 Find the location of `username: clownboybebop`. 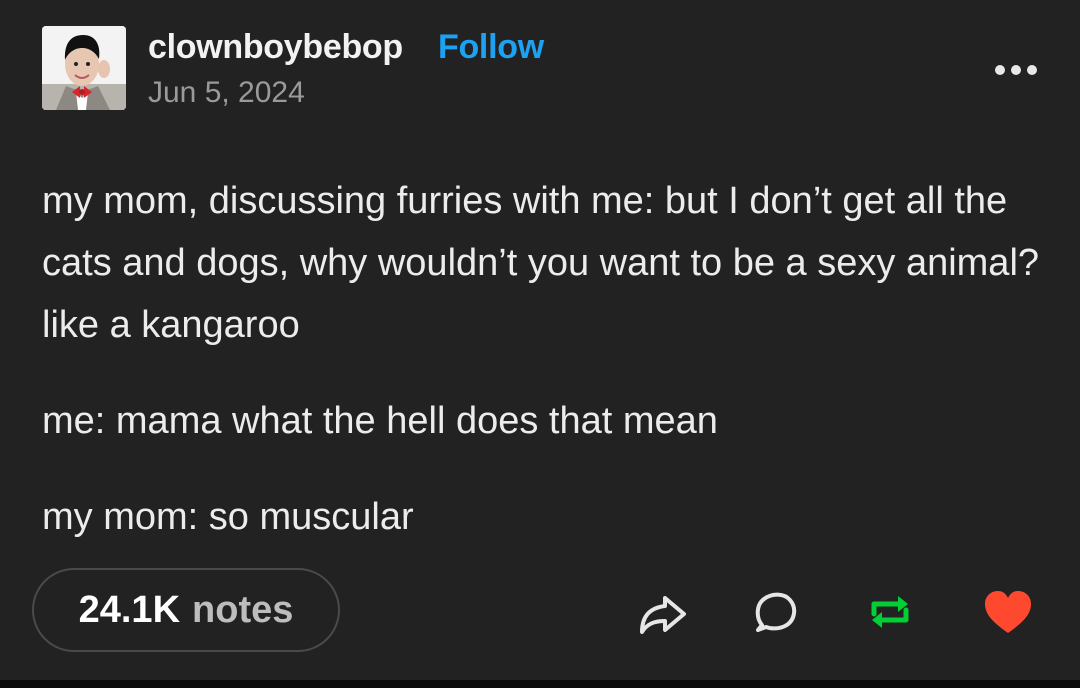

username: clownboybebop is located at coordinates (275, 47).